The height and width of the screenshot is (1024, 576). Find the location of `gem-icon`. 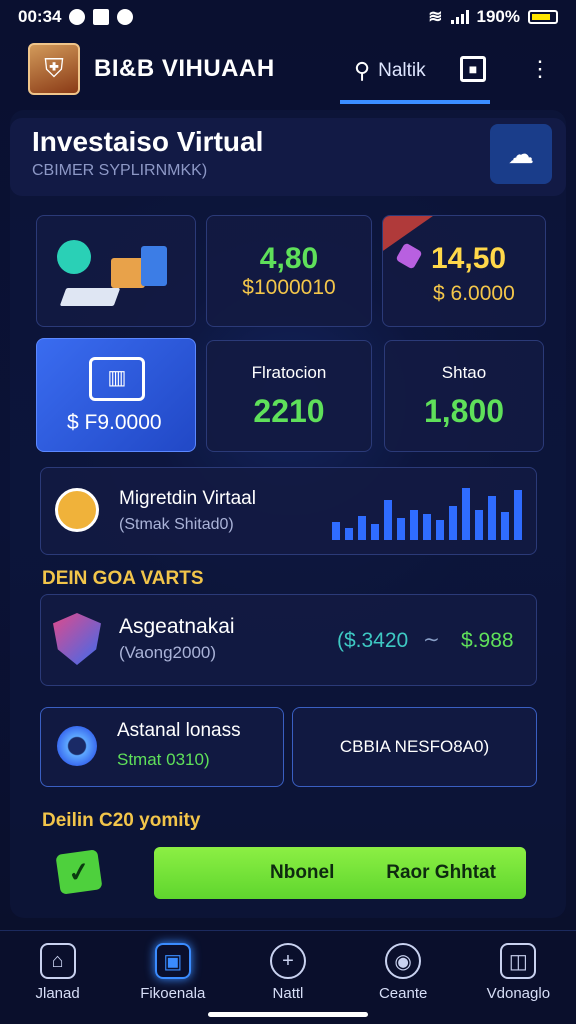

gem-icon is located at coordinates (409, 256).